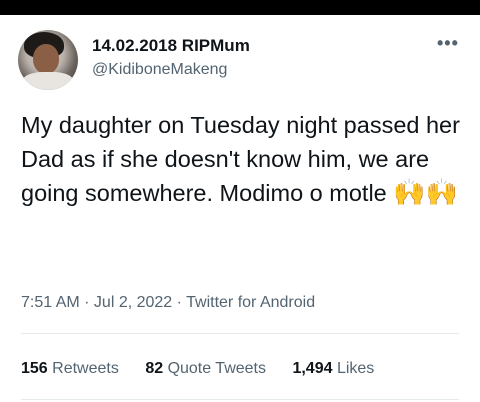 The image size is (480, 402). I want to click on likes-label: Likes, so click(355, 368).